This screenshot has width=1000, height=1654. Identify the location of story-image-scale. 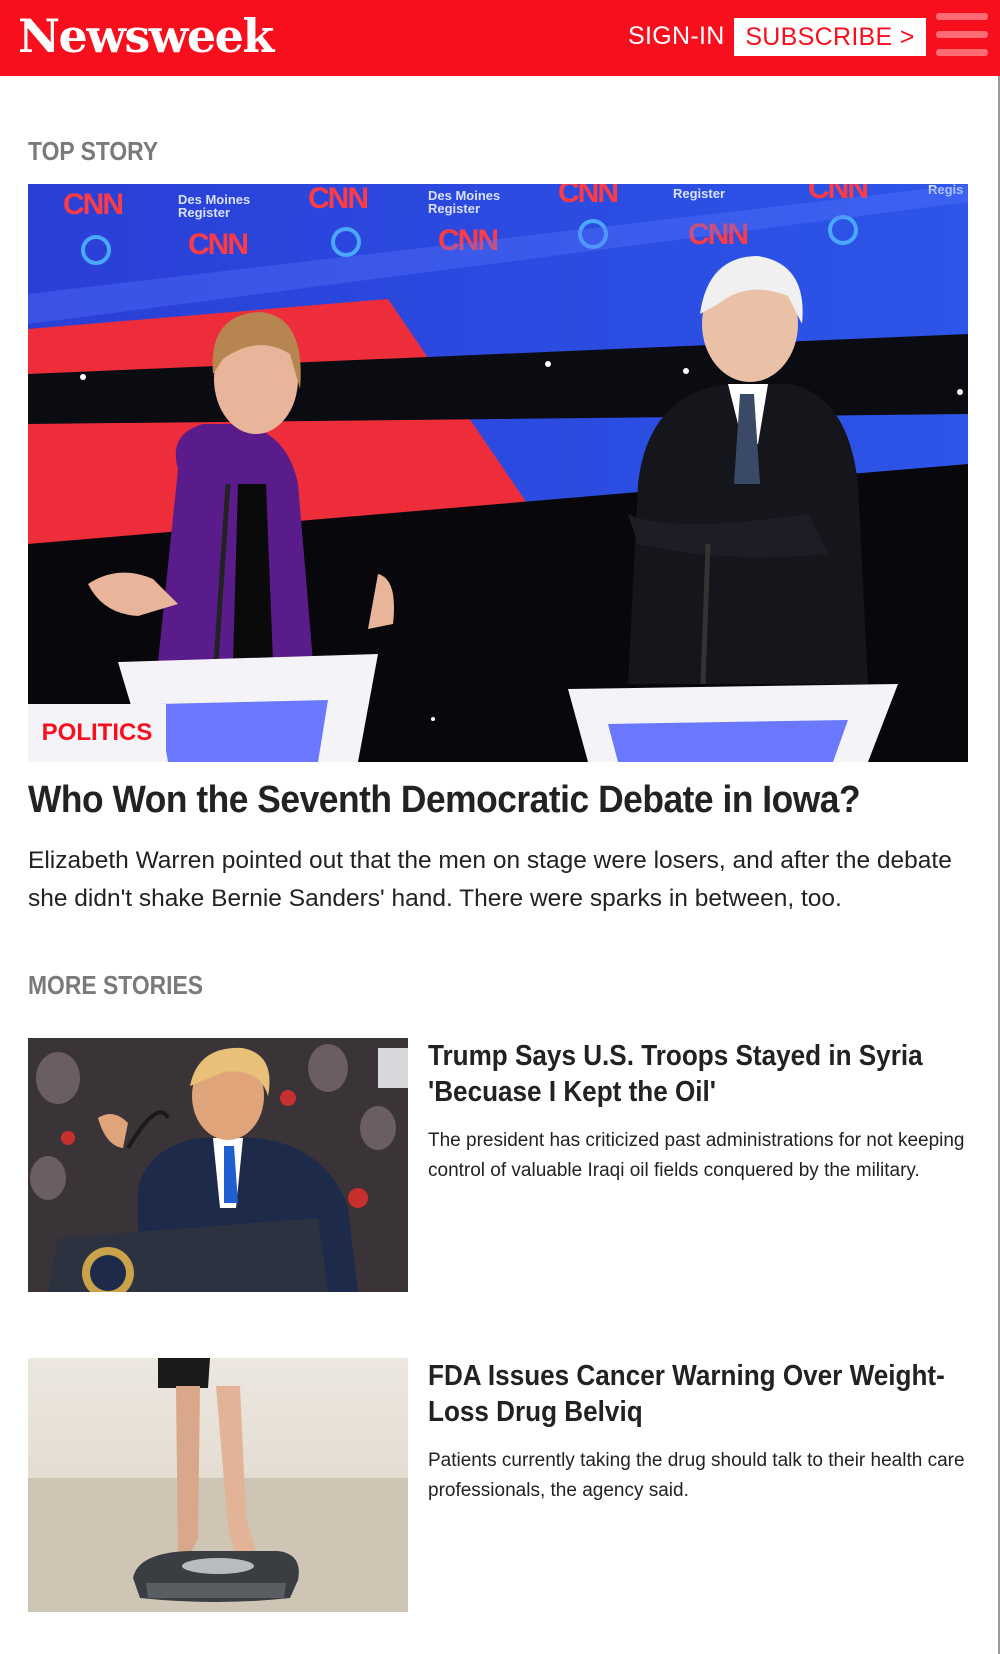
(218, 1485).